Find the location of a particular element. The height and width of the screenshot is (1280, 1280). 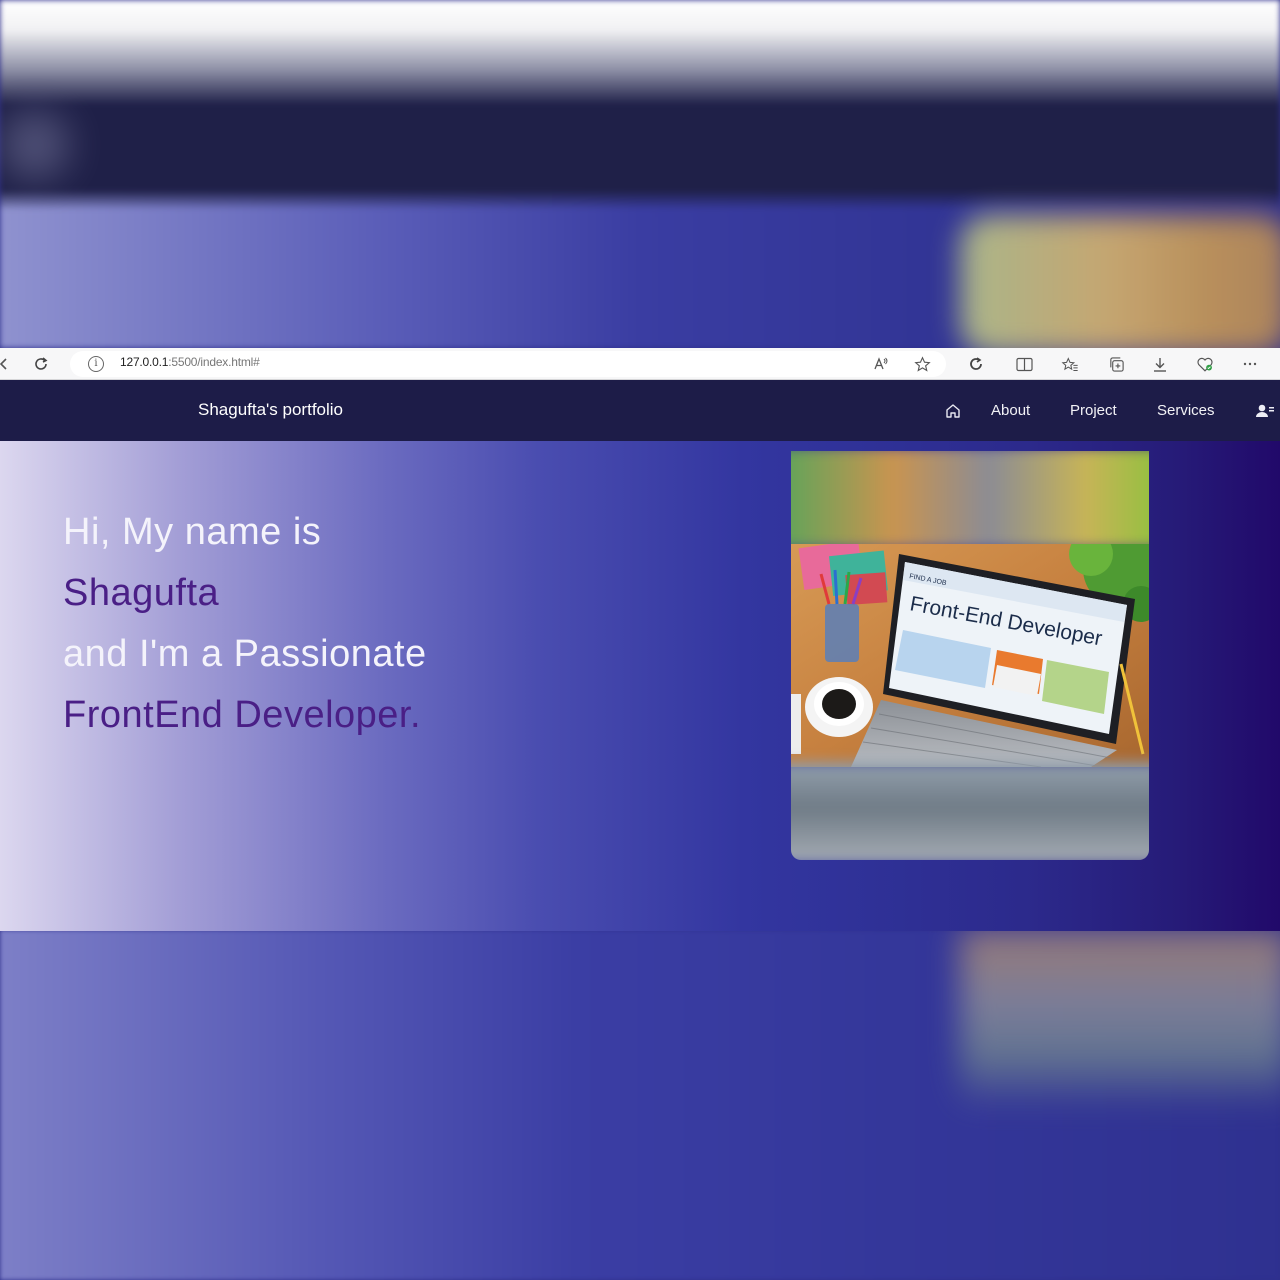

favorite-star-icon is located at coordinates (922, 364).